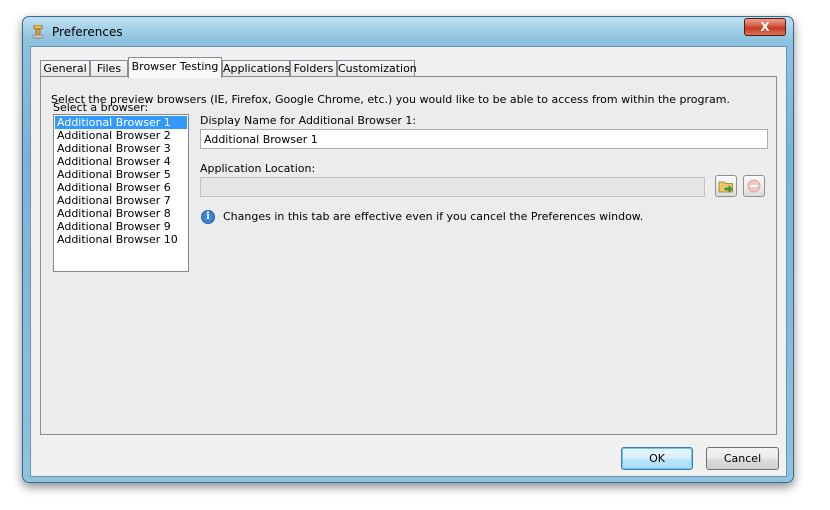 The width and height of the screenshot is (830, 510). Describe the element at coordinates (765, 27) in the screenshot. I see `close-button: X` at that location.